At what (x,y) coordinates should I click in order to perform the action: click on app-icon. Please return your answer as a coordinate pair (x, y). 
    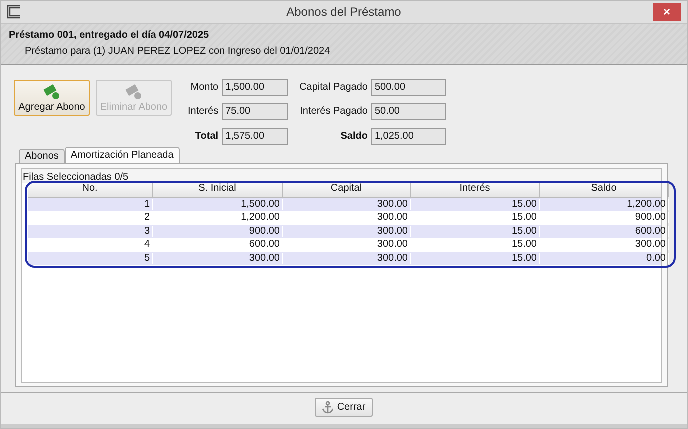
    Looking at the image, I should click on (14, 12).